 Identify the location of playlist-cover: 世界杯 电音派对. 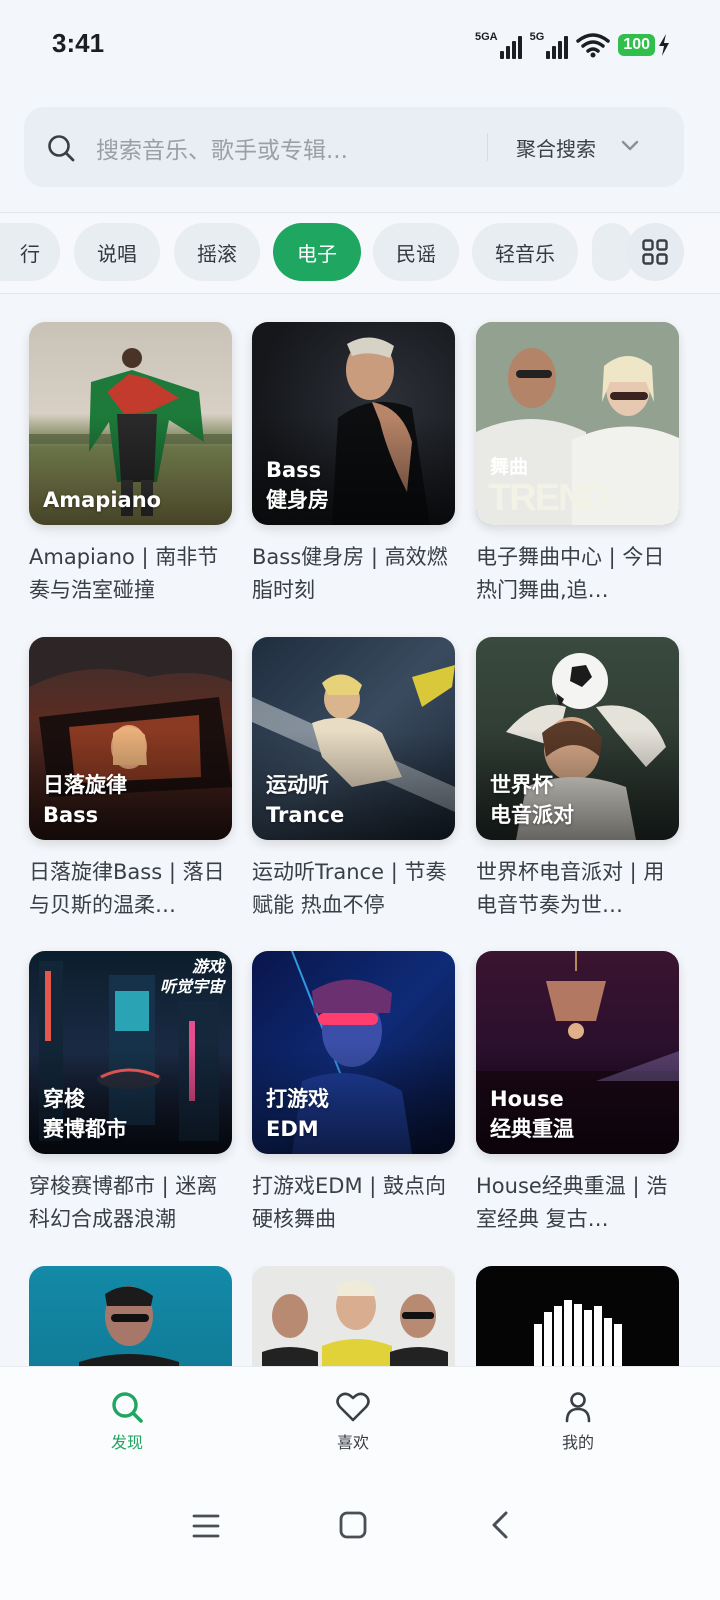
(577, 738).